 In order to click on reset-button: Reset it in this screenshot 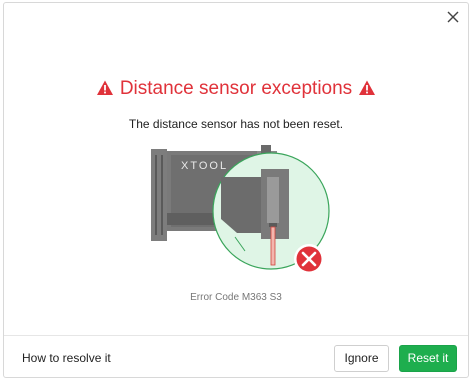, I will do `click(428, 358)`.